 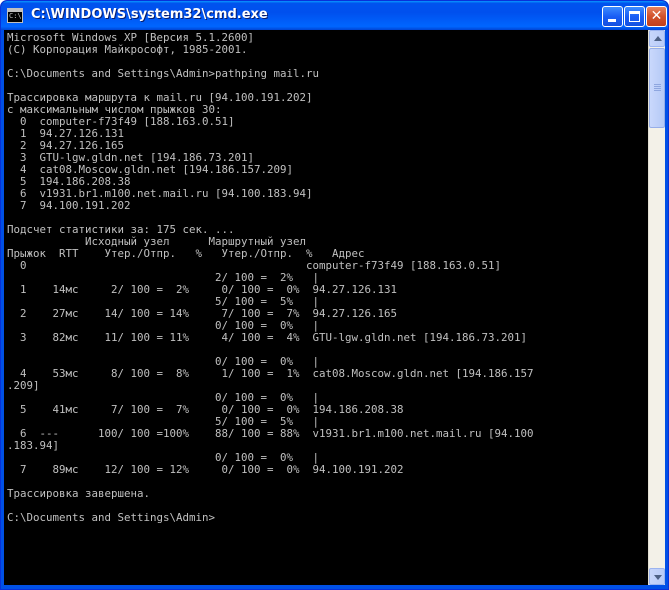 I want to click on minimize-button, so click(x=612, y=16).